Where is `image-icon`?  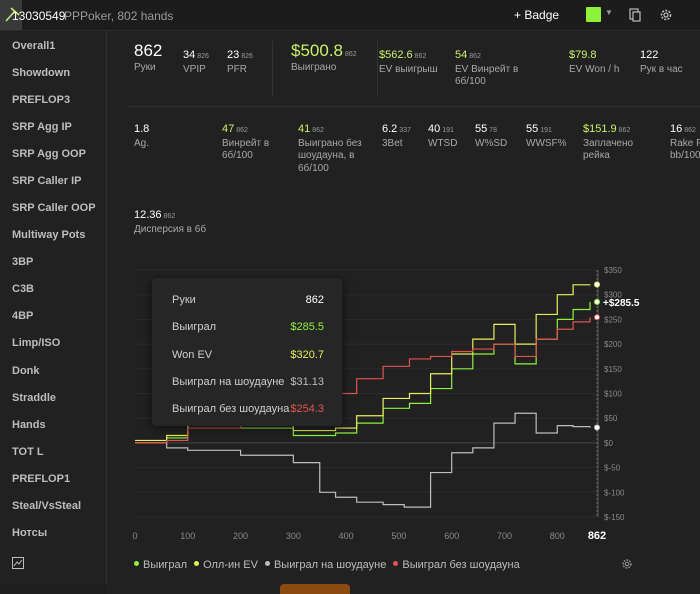 image-icon is located at coordinates (18, 563).